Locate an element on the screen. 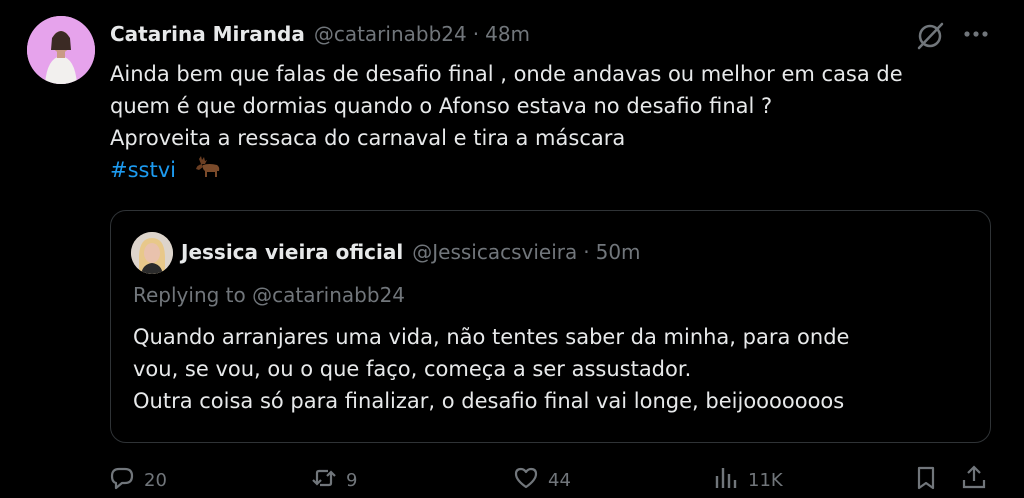 Image resolution: width=1024 pixels, height=498 pixels. repost-icon is located at coordinates (324, 480).